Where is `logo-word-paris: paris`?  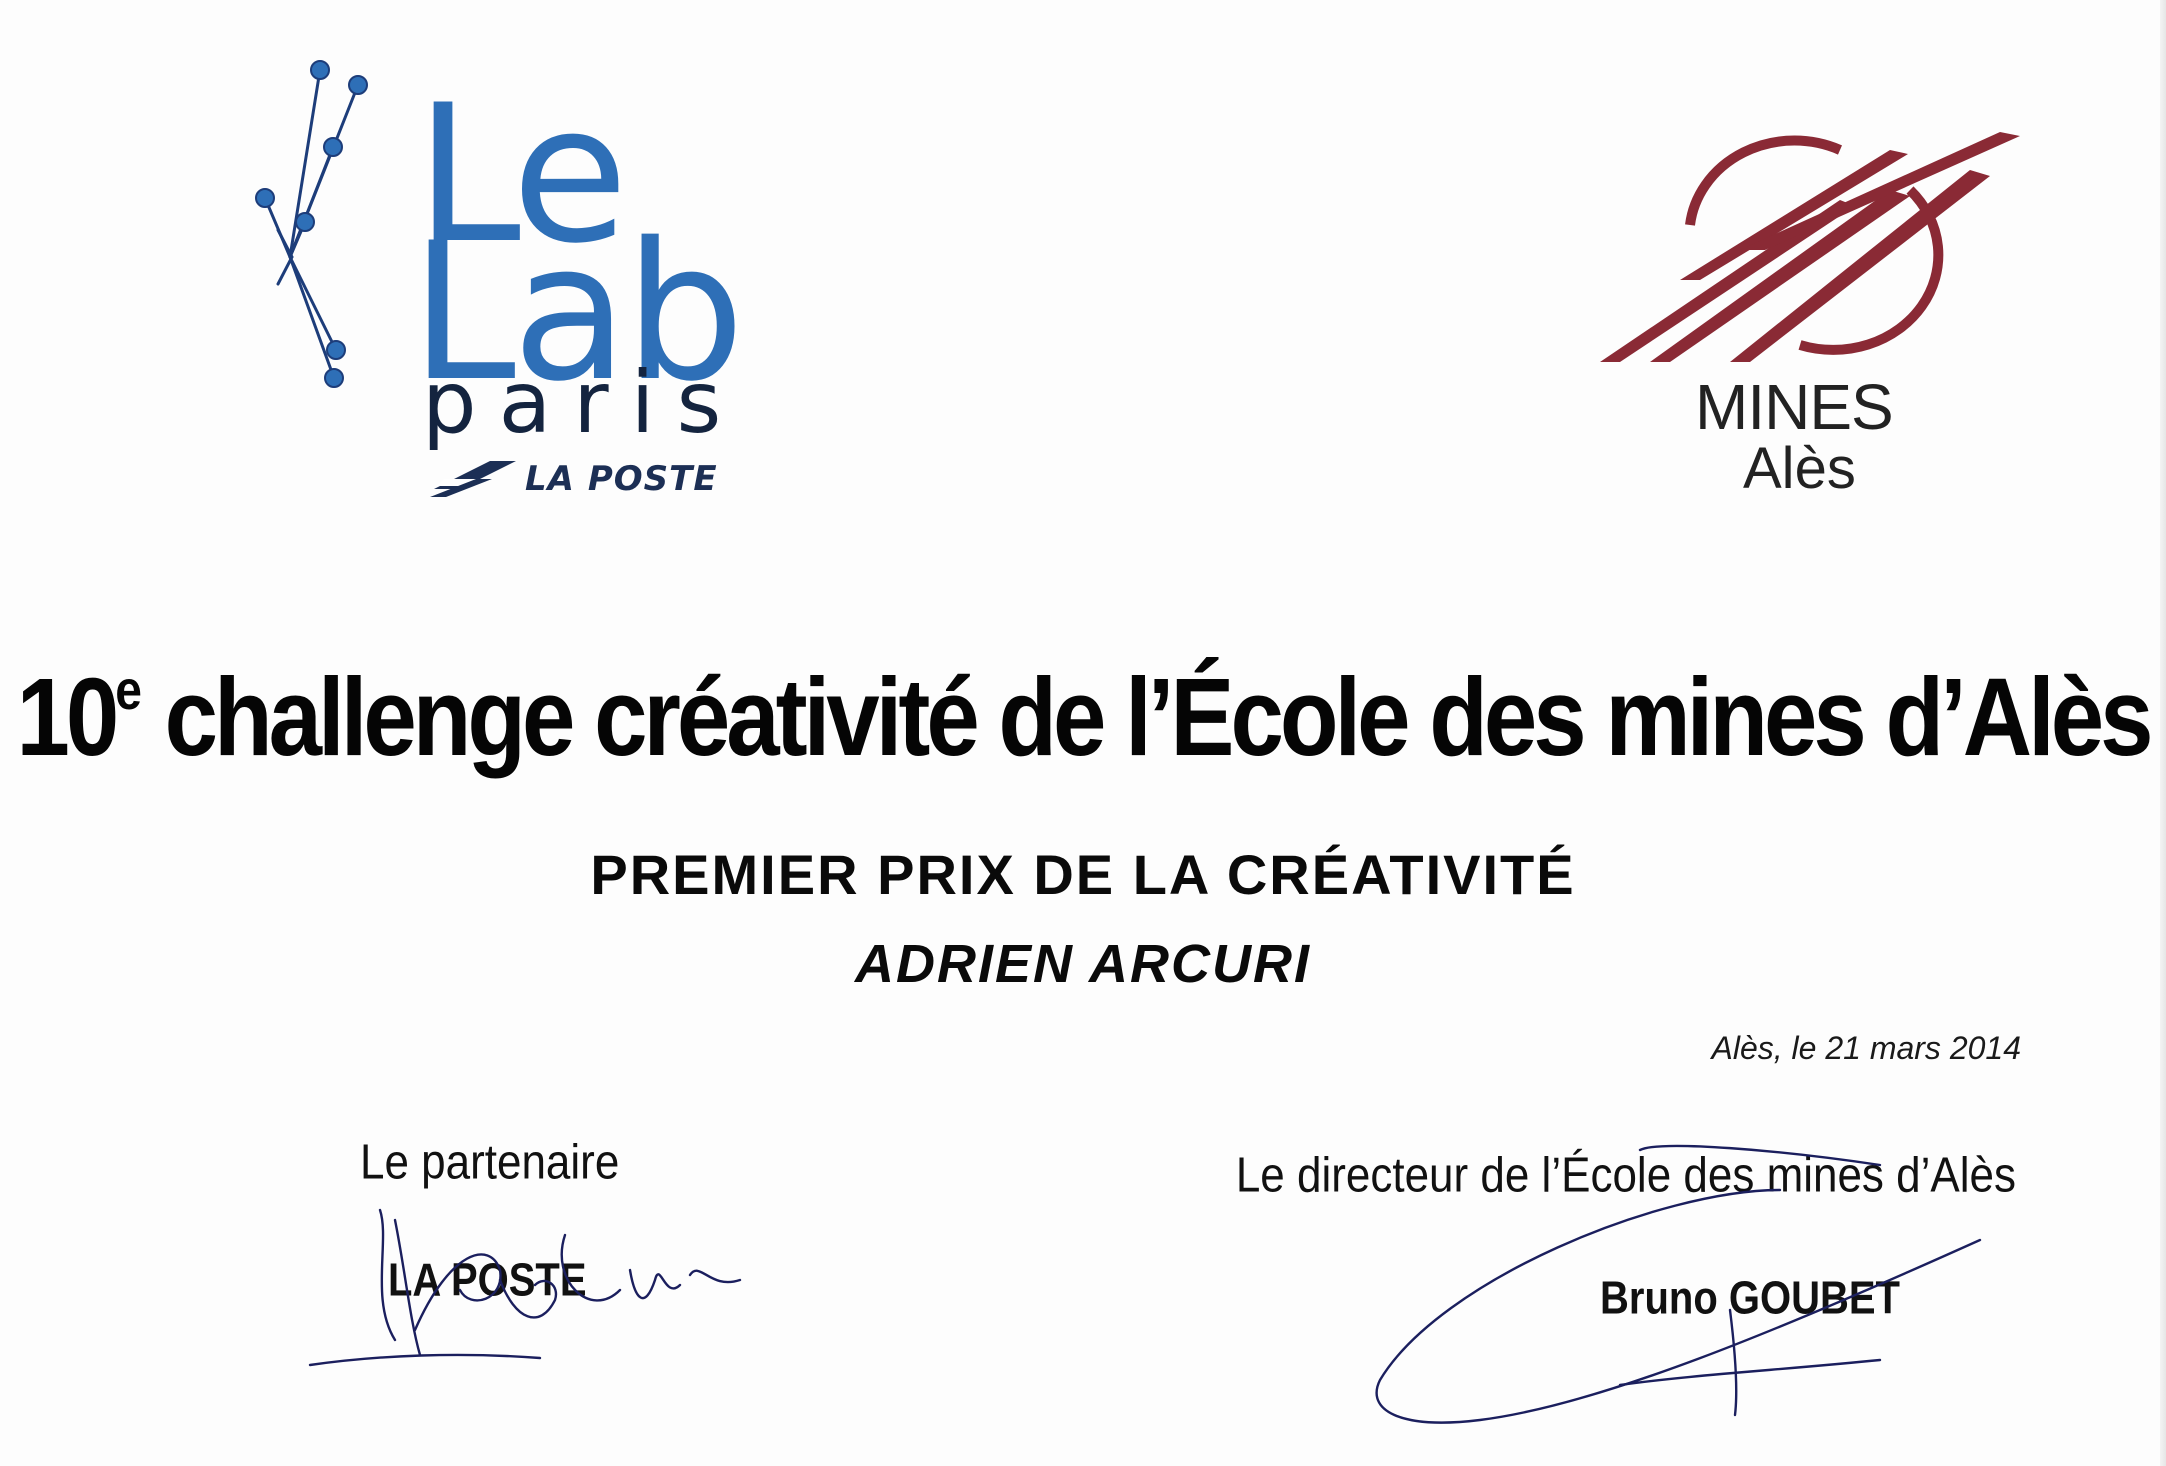
logo-word-paris: paris is located at coordinates (583, 403).